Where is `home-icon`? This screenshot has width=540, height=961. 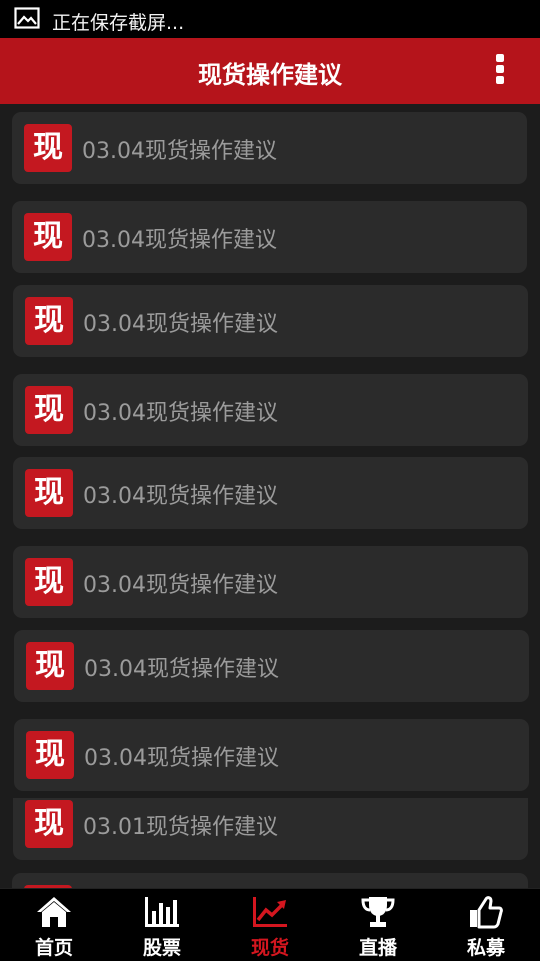 home-icon is located at coordinates (54, 912).